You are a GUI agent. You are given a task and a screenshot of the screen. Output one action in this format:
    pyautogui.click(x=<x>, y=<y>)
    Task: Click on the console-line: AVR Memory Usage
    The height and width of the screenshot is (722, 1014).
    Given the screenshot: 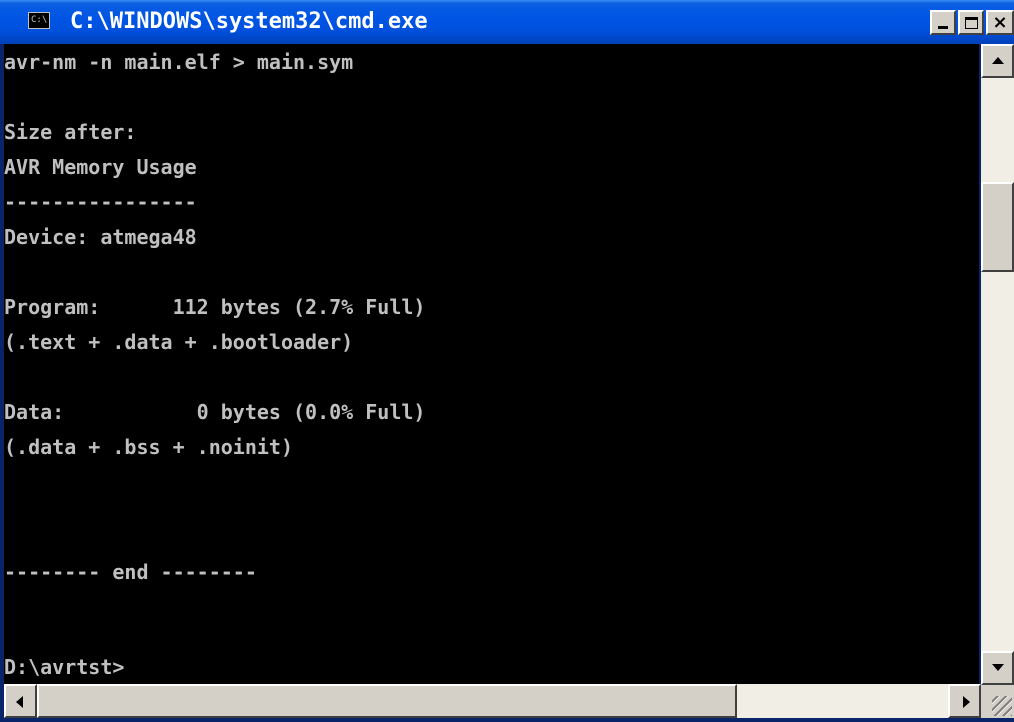 What is the action you would take?
    pyautogui.click(x=100, y=167)
    